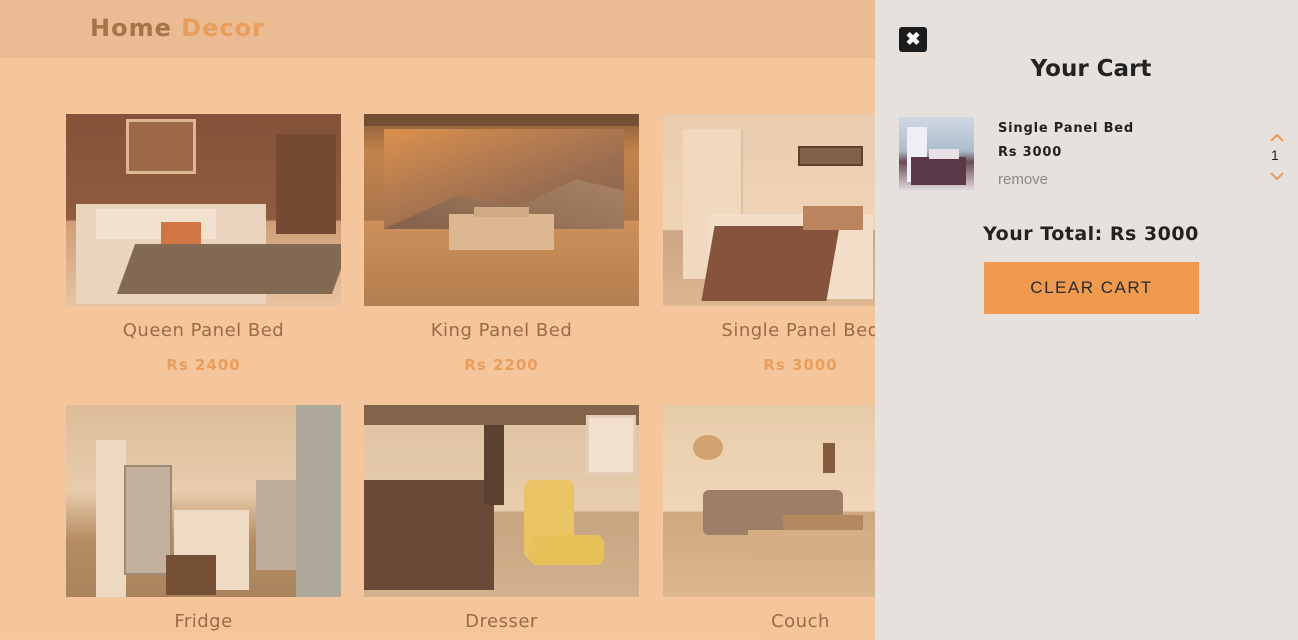 This screenshot has height=640, width=1298. I want to click on product-card: Fridge, so click(203, 518).